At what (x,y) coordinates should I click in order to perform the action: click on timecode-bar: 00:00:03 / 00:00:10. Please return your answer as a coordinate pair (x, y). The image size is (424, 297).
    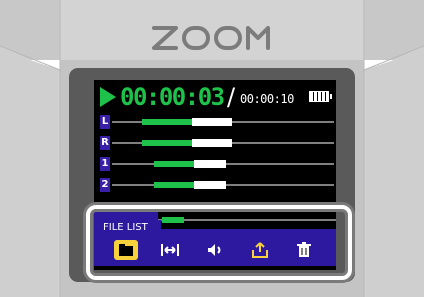
    Looking at the image, I should click on (215, 97).